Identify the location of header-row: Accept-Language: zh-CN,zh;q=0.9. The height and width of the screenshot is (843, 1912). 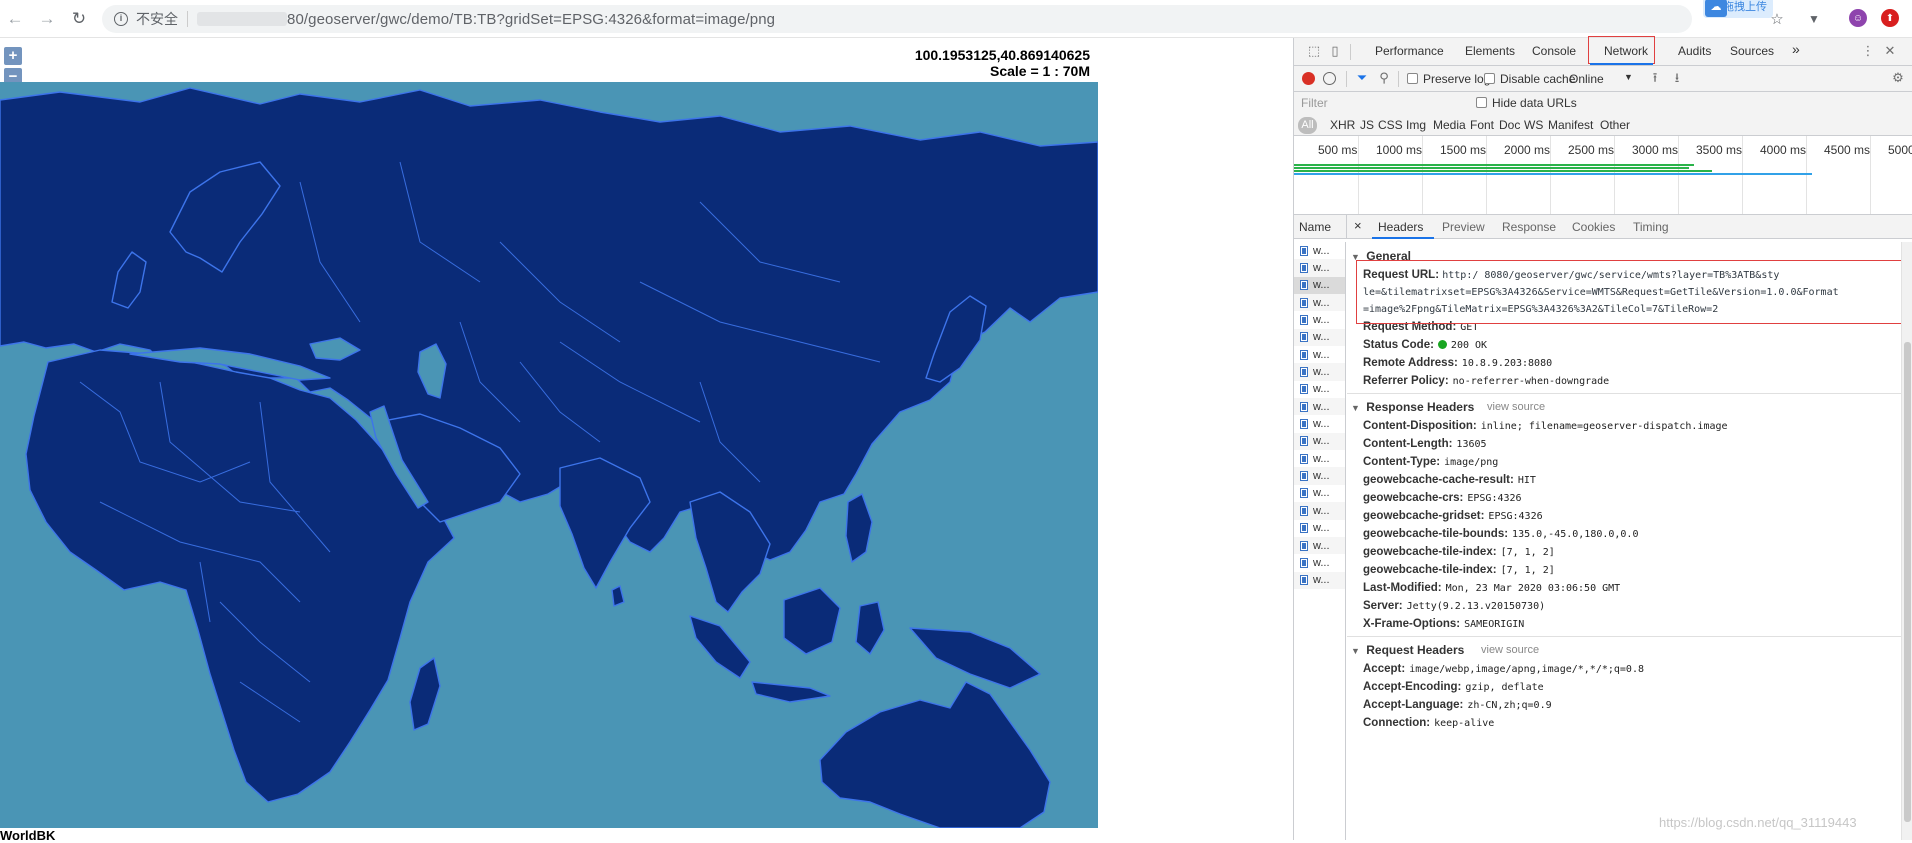
(1624, 705).